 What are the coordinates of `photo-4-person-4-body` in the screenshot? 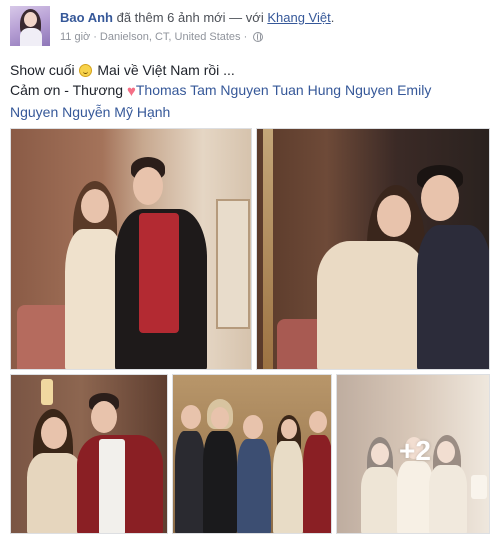 It's located at (288, 487).